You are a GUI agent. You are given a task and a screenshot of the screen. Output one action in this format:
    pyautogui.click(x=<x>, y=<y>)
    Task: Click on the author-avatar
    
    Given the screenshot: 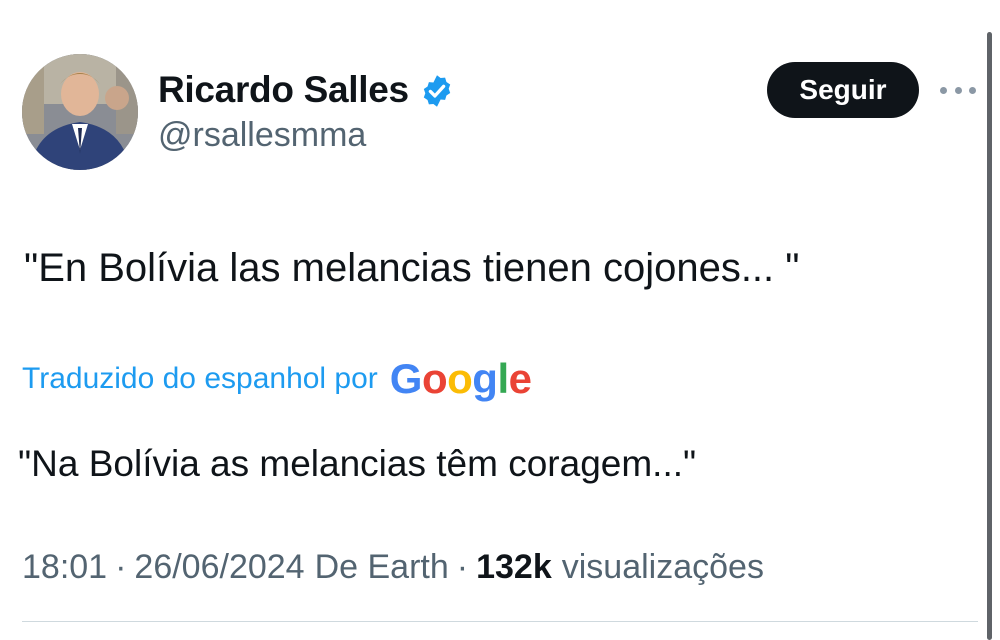 What is the action you would take?
    pyautogui.click(x=80, y=112)
    